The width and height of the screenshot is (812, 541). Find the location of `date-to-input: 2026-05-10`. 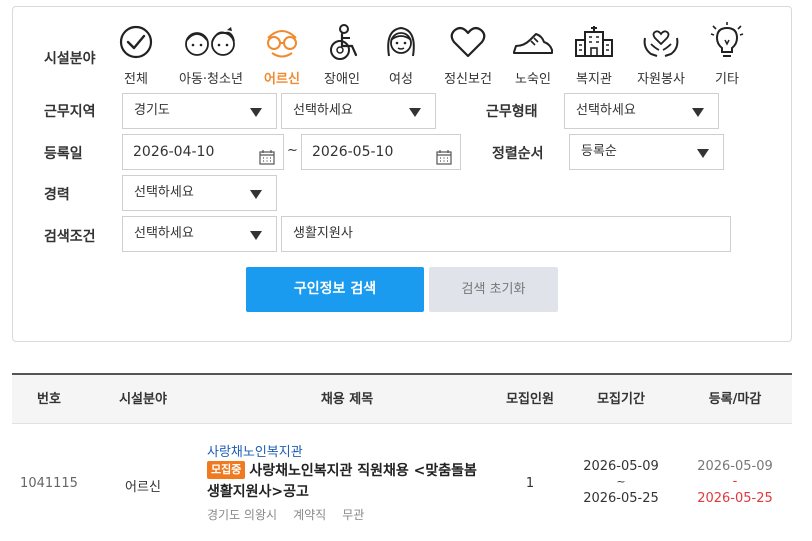

date-to-input: 2026-05-10 is located at coordinates (381, 152).